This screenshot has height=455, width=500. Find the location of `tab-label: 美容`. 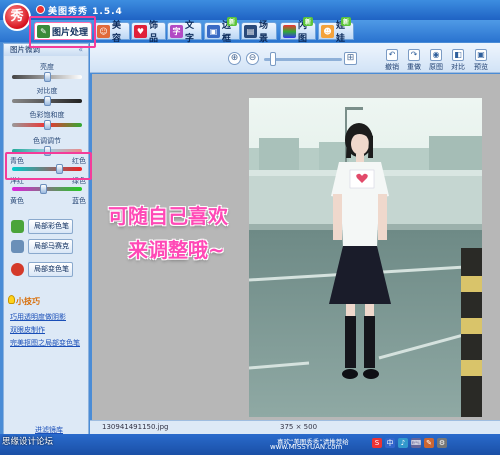

tab-label: 美容 is located at coordinates (117, 32).